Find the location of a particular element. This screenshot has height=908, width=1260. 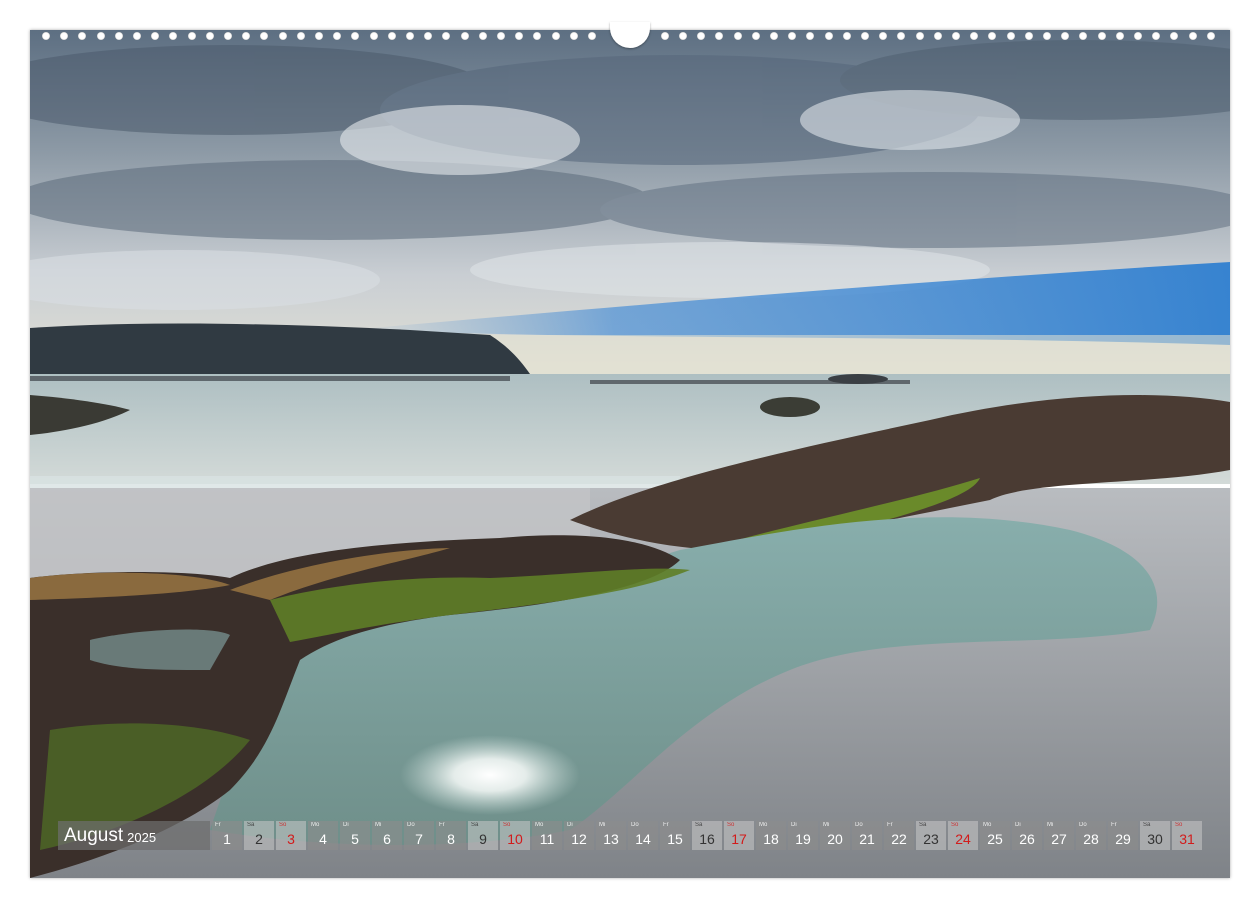

day-number: 29 is located at coordinates (1123, 839).